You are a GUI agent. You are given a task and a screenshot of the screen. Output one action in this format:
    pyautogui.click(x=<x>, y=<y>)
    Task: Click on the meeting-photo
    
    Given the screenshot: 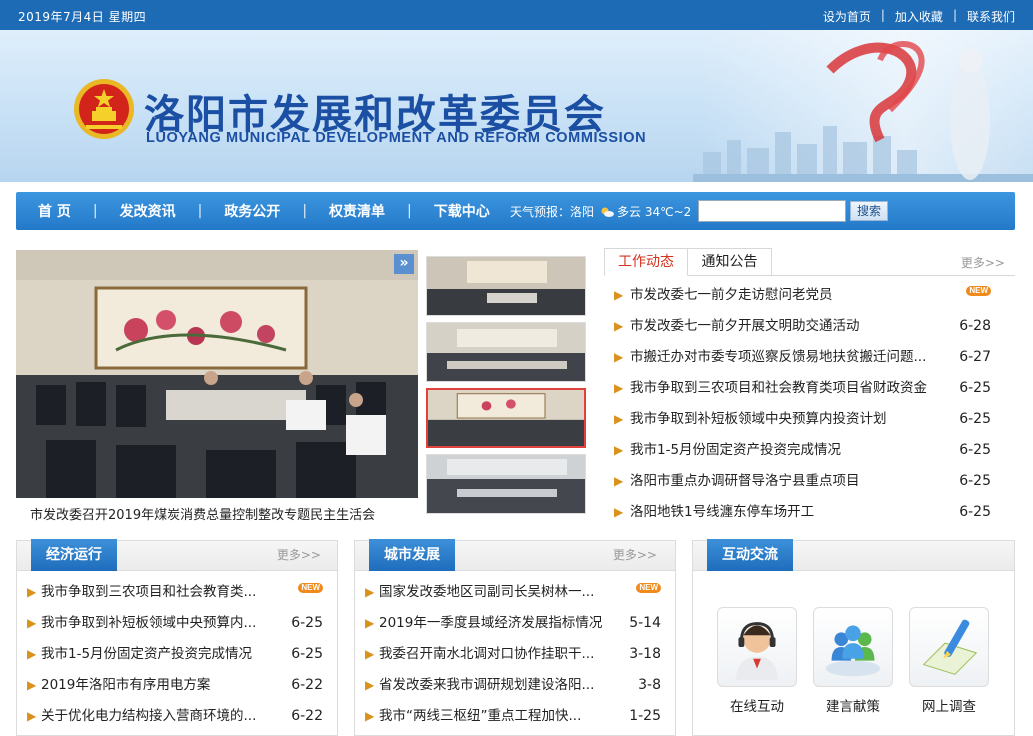 What is the action you would take?
    pyautogui.click(x=217, y=374)
    